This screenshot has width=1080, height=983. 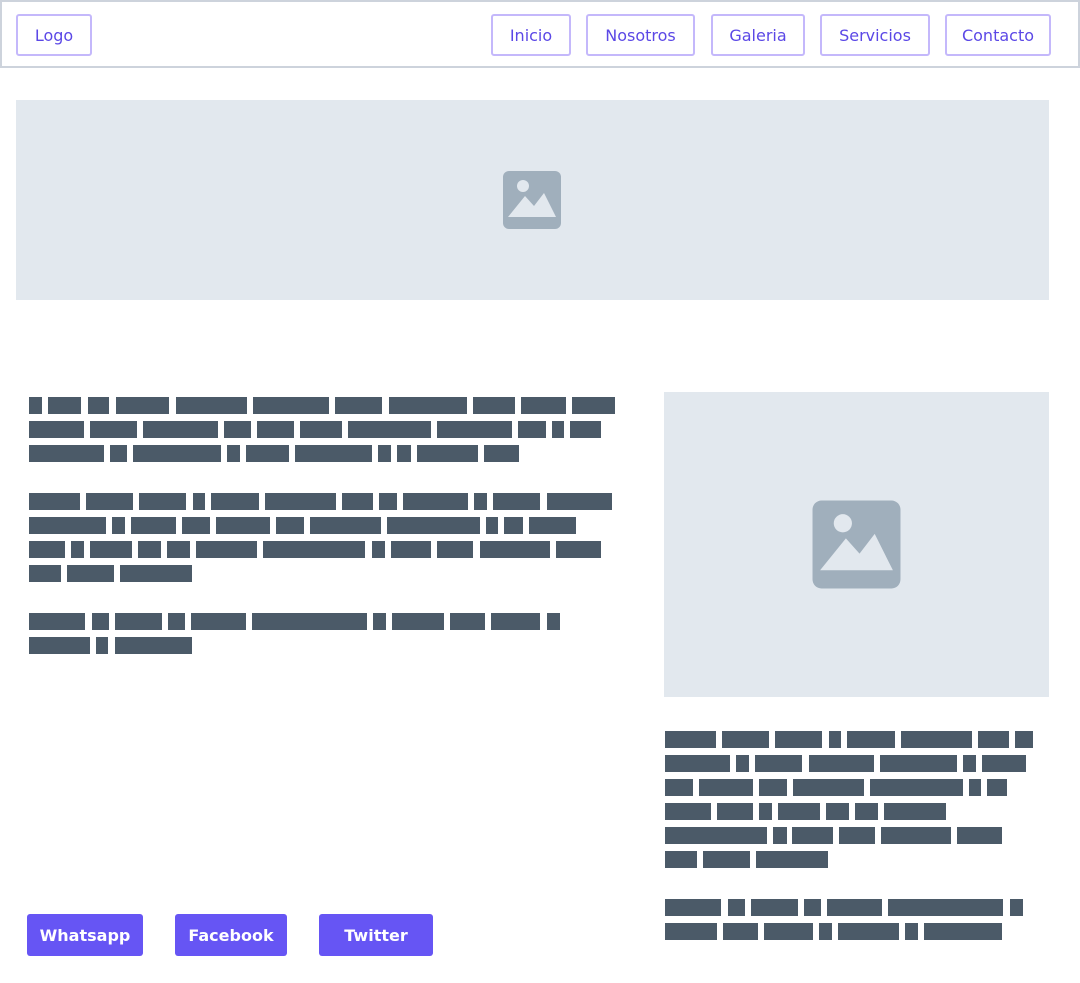 I want to click on side-image, so click(x=856, y=544).